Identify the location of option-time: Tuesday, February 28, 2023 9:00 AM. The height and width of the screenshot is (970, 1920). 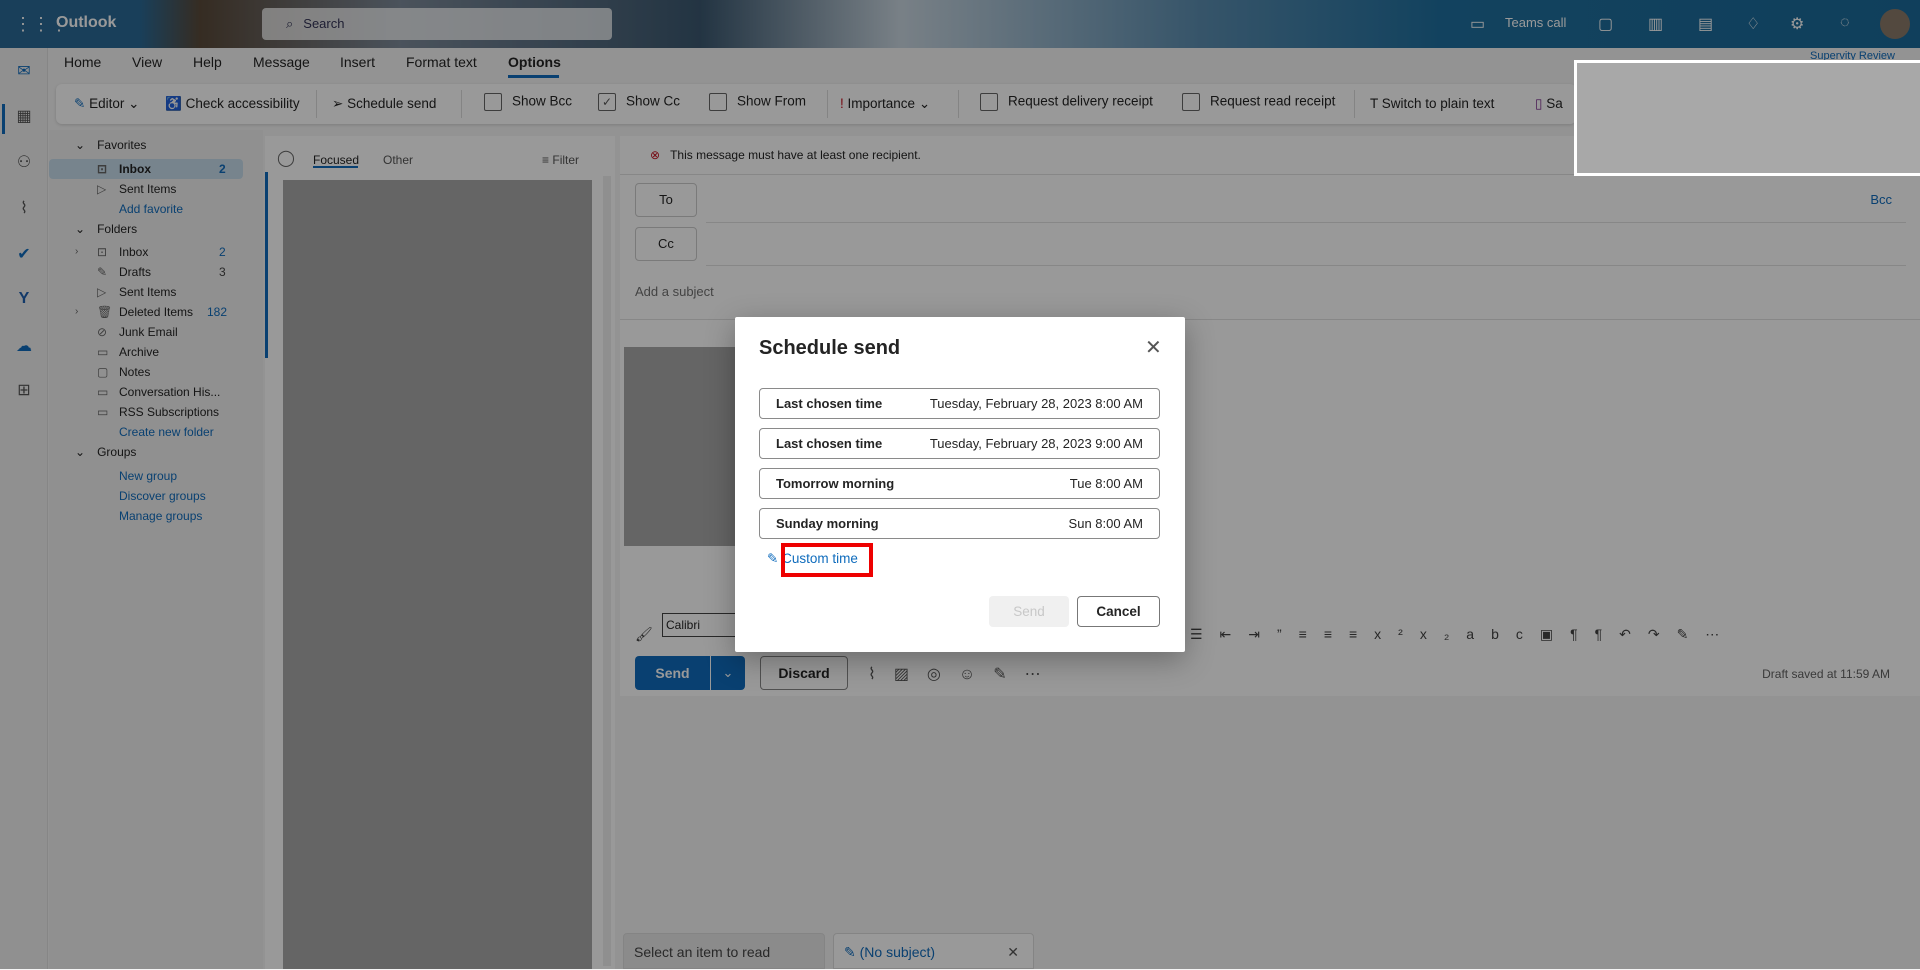
(1036, 443).